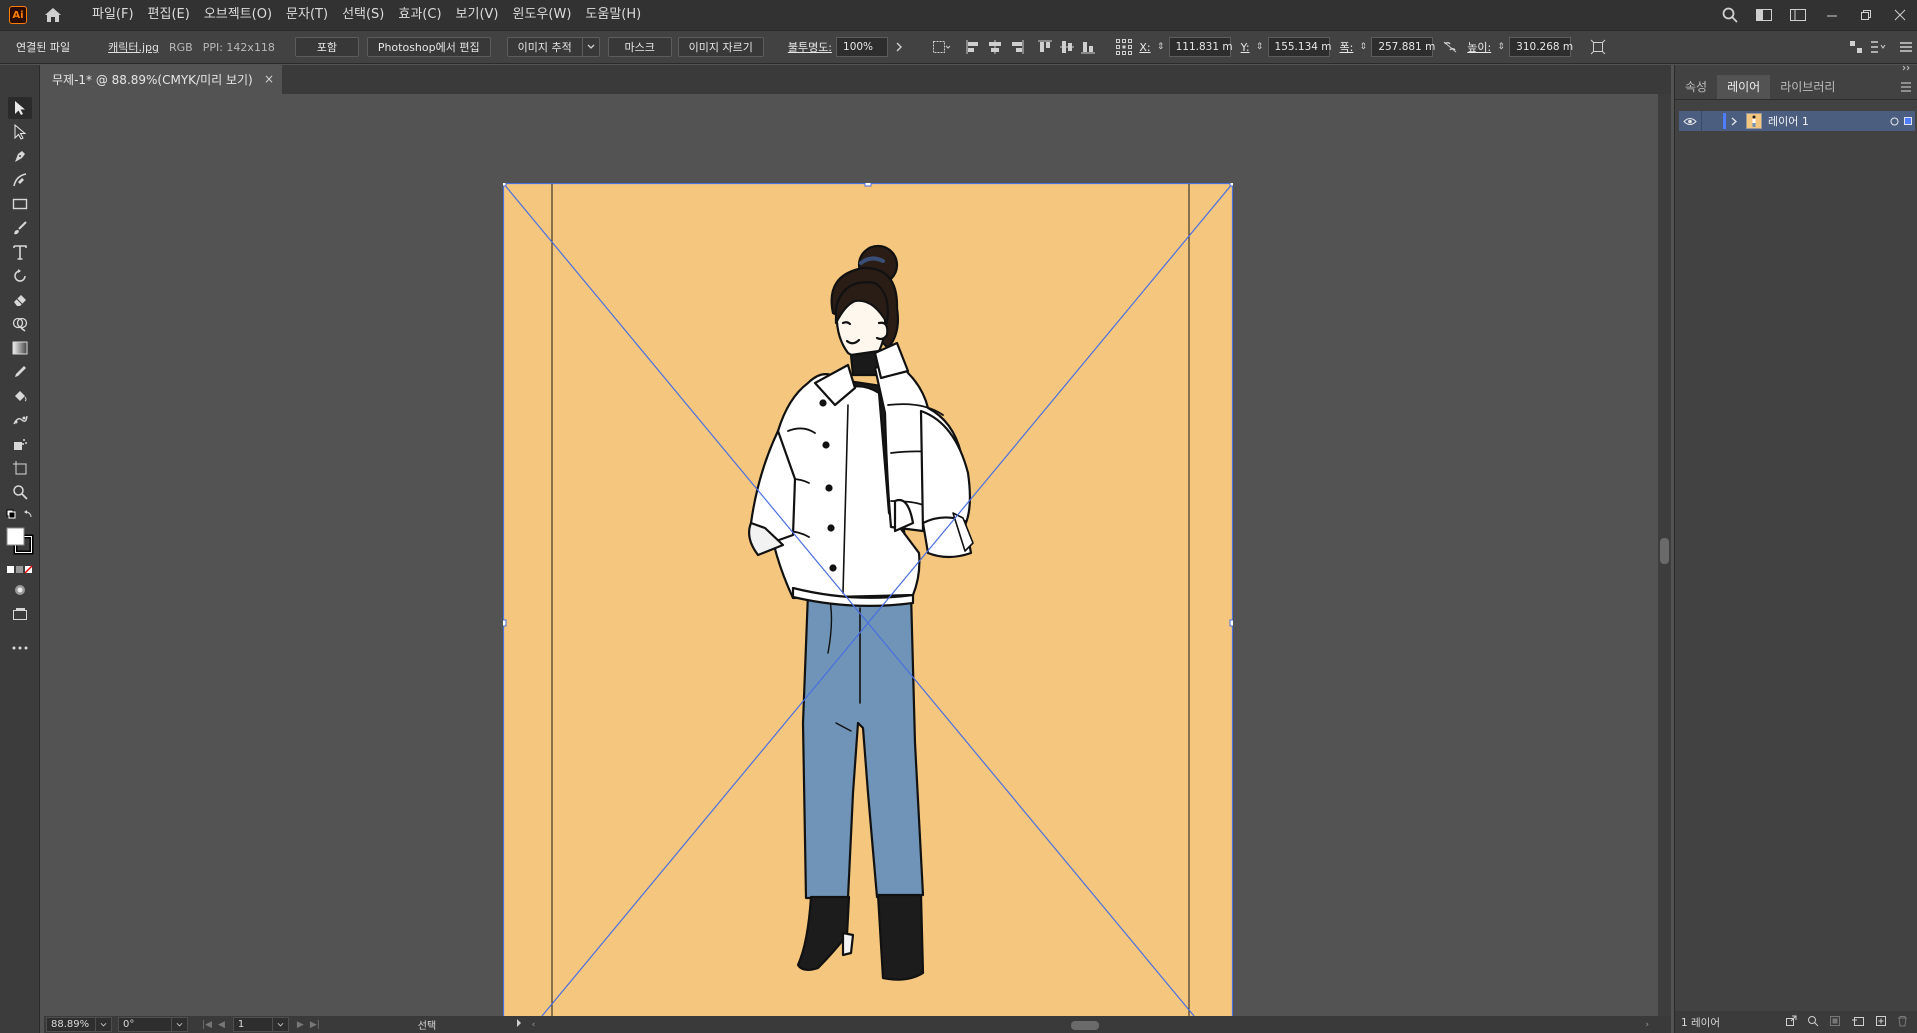 This screenshot has width=1917, height=1033. I want to click on export-icon, so click(1791, 1022).